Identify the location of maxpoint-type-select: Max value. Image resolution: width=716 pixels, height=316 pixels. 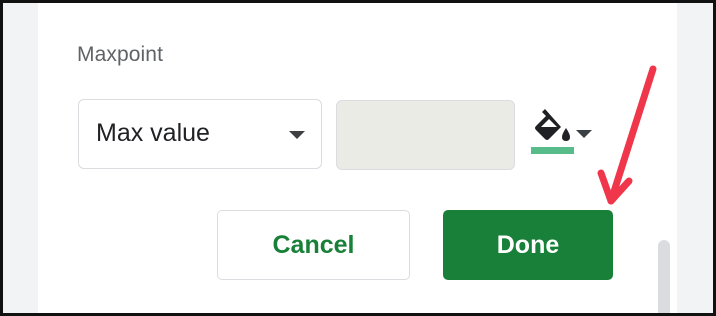
(200, 134).